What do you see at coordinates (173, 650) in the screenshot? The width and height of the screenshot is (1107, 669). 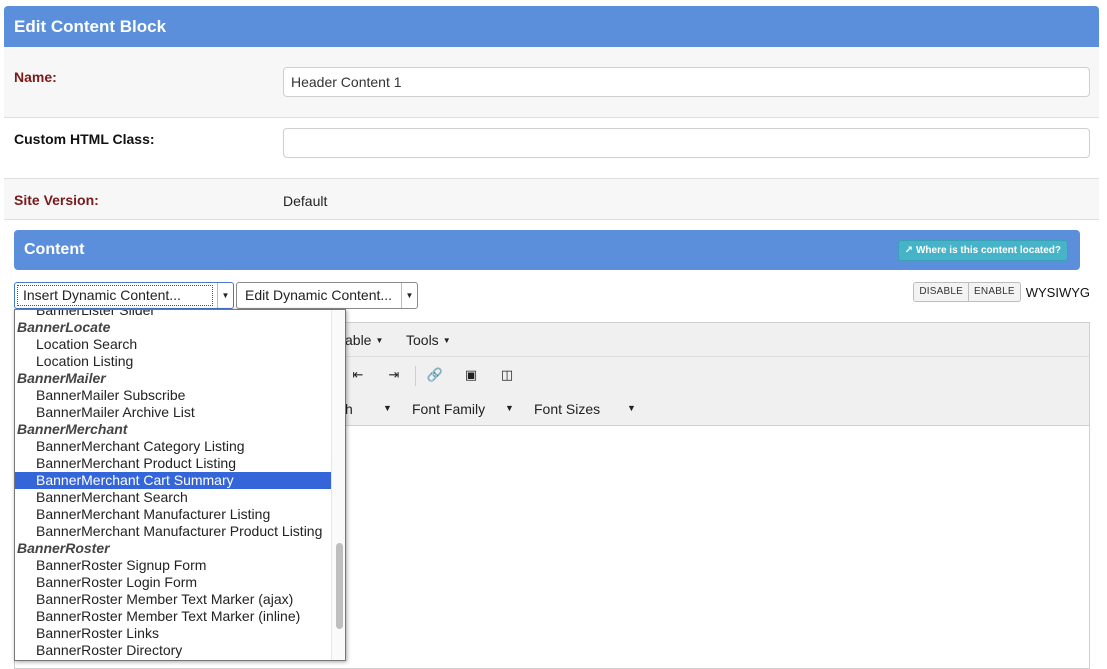 I see `dropdown-option: BannerRoster Directory` at bounding box center [173, 650].